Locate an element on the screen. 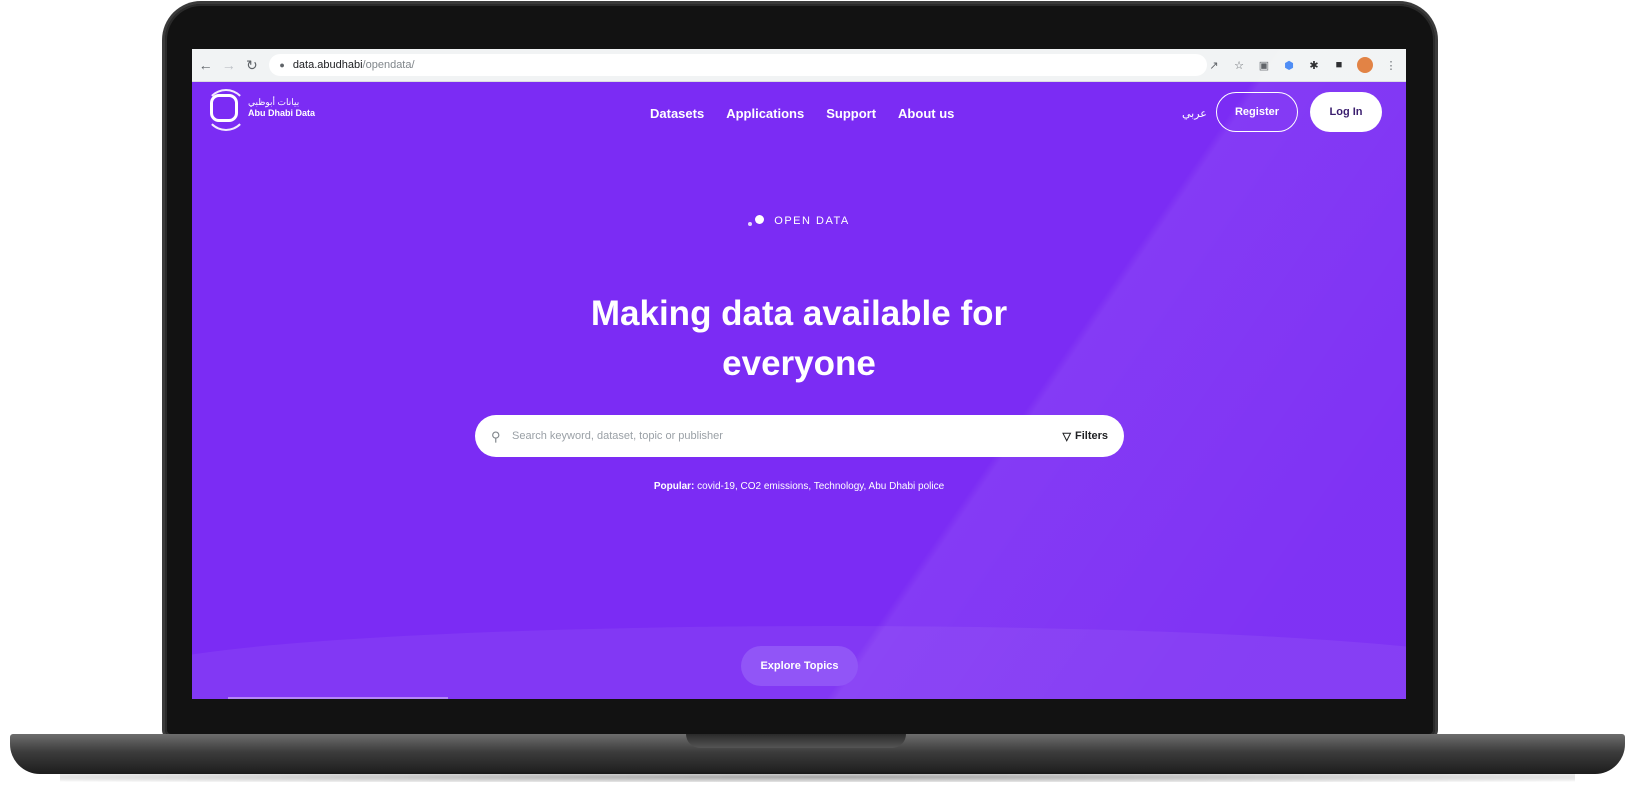 This screenshot has height=808, width=1635. language-toggle: عربي is located at coordinates (1194, 113).